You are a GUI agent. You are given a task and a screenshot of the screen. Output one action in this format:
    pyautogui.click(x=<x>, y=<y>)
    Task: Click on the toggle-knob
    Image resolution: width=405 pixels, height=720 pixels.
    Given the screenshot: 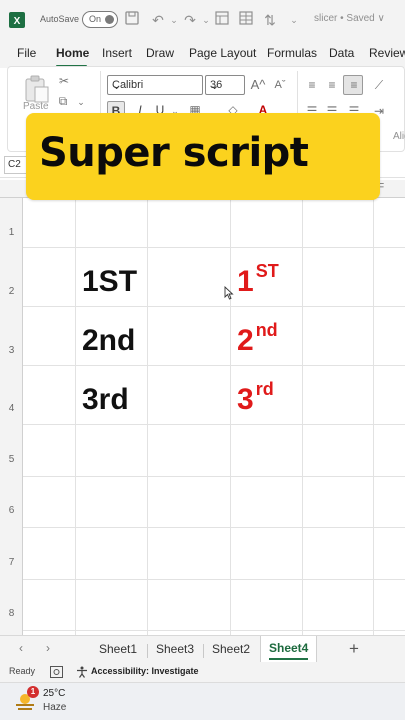 What is the action you would take?
    pyautogui.click(x=109, y=19)
    